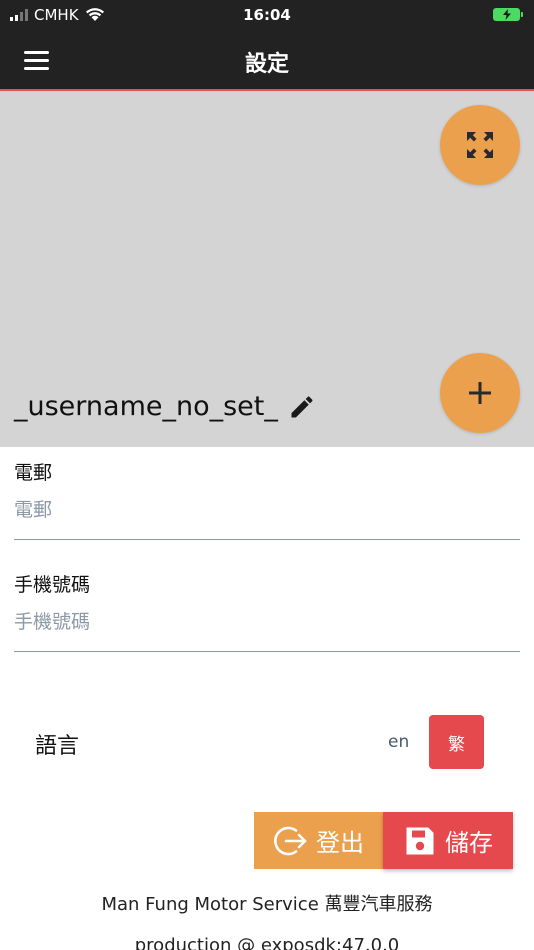 The image size is (534, 950). I want to click on phone-label: 手機號碼, so click(52, 585).